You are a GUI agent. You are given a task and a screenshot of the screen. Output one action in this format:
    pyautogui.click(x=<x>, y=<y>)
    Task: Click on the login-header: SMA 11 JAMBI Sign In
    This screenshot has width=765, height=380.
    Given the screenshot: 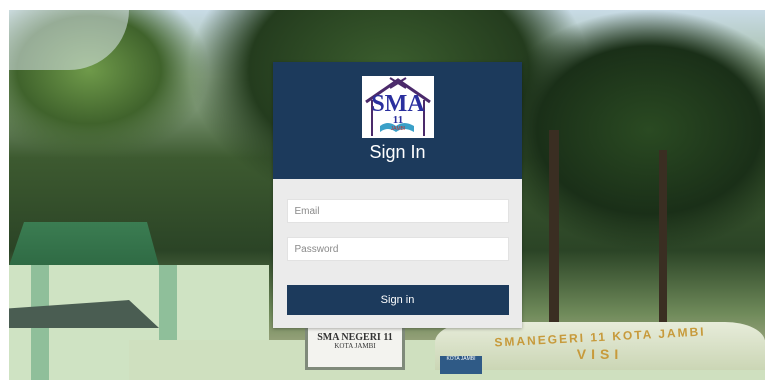 What is the action you would take?
    pyautogui.click(x=397, y=120)
    